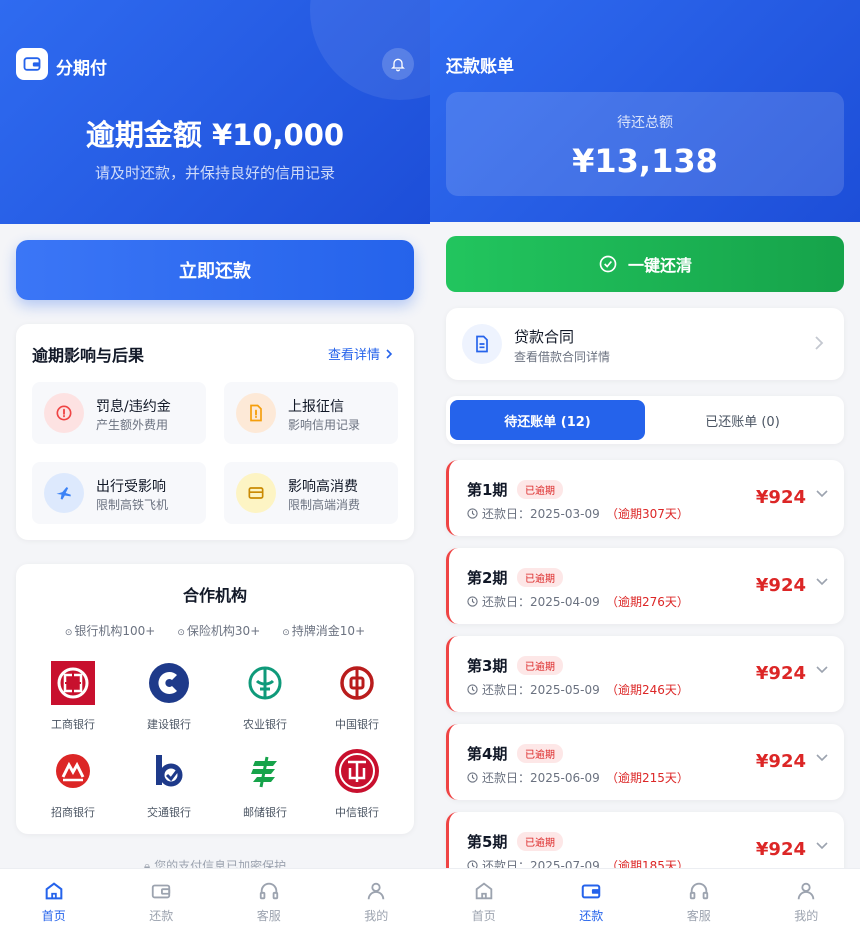 This screenshot has width=860, height=932. What do you see at coordinates (645, 762) in the screenshot?
I see `bill-row: 第4期 已逾期 还款日：2025-06-09 （逾期215天） ¥924` at bounding box center [645, 762].